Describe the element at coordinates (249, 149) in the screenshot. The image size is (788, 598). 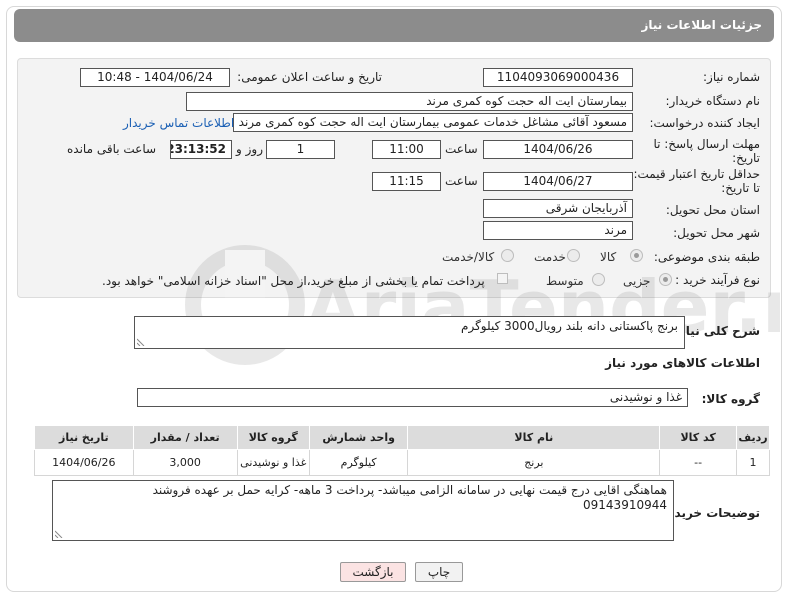
I see `reply-days-label: روز و` at that location.